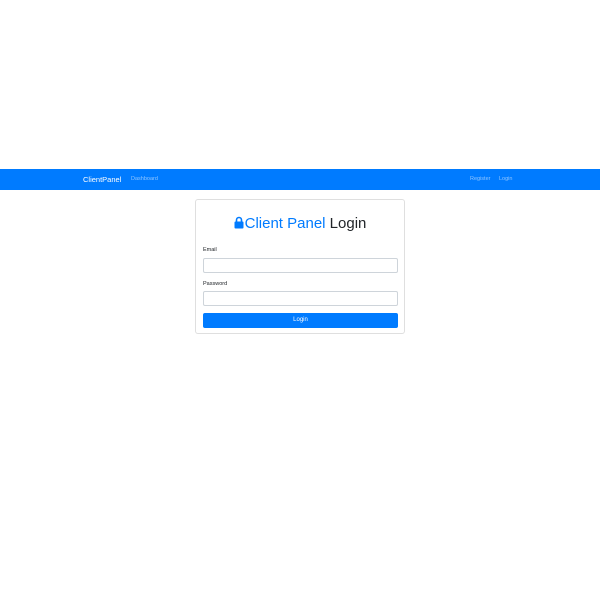 This screenshot has height=600, width=600. I want to click on navbar: ClientPanel Dashboard Register Login, so click(300, 179).